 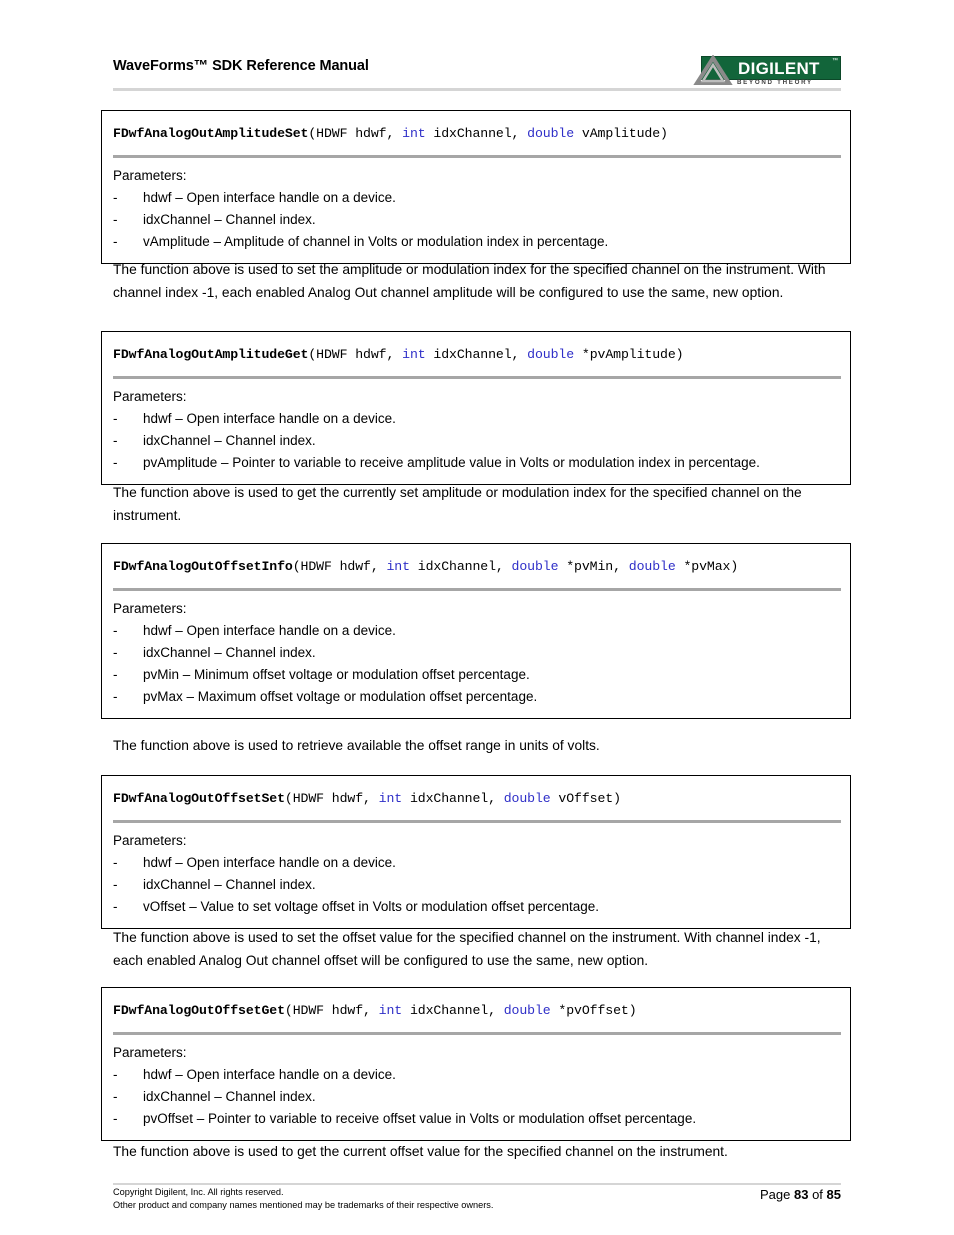 I want to click on function-name: FDwfAnalogOutAmplitudeSet, so click(x=211, y=133).